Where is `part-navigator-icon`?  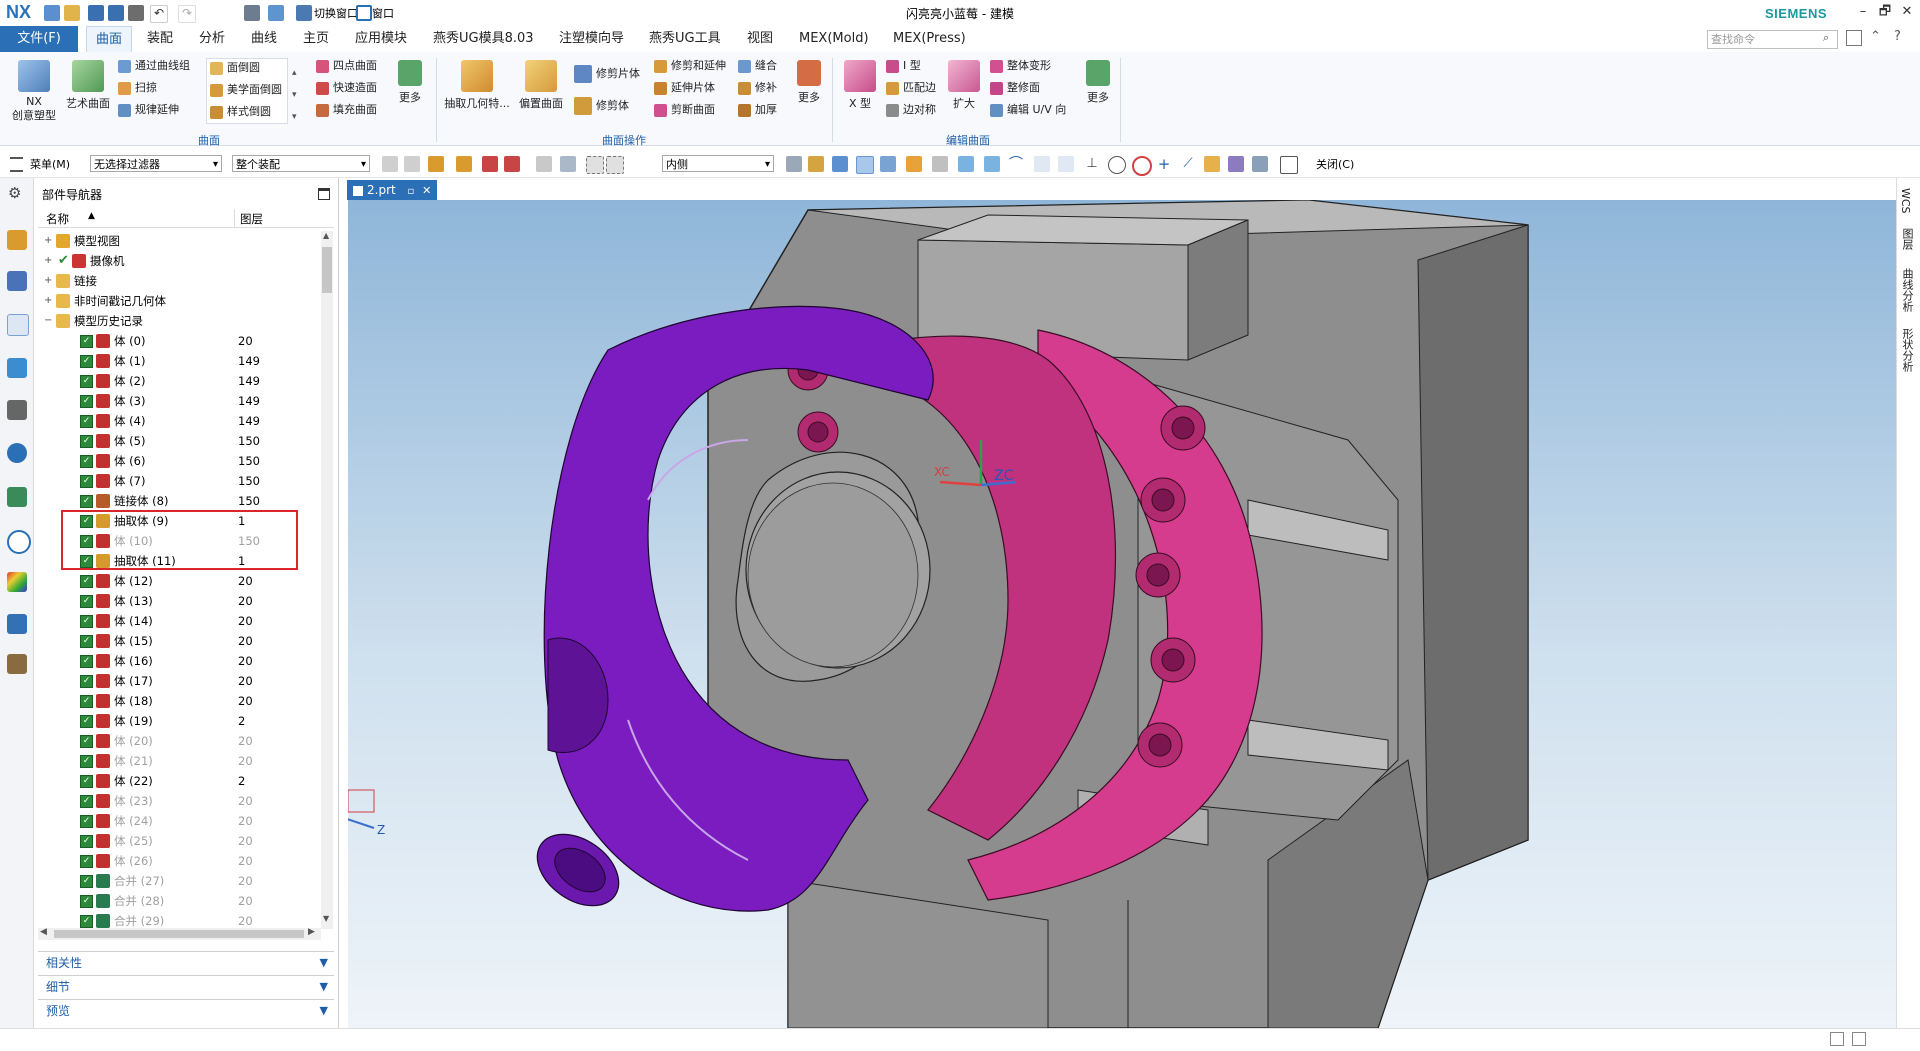 part-navigator-icon is located at coordinates (18, 325).